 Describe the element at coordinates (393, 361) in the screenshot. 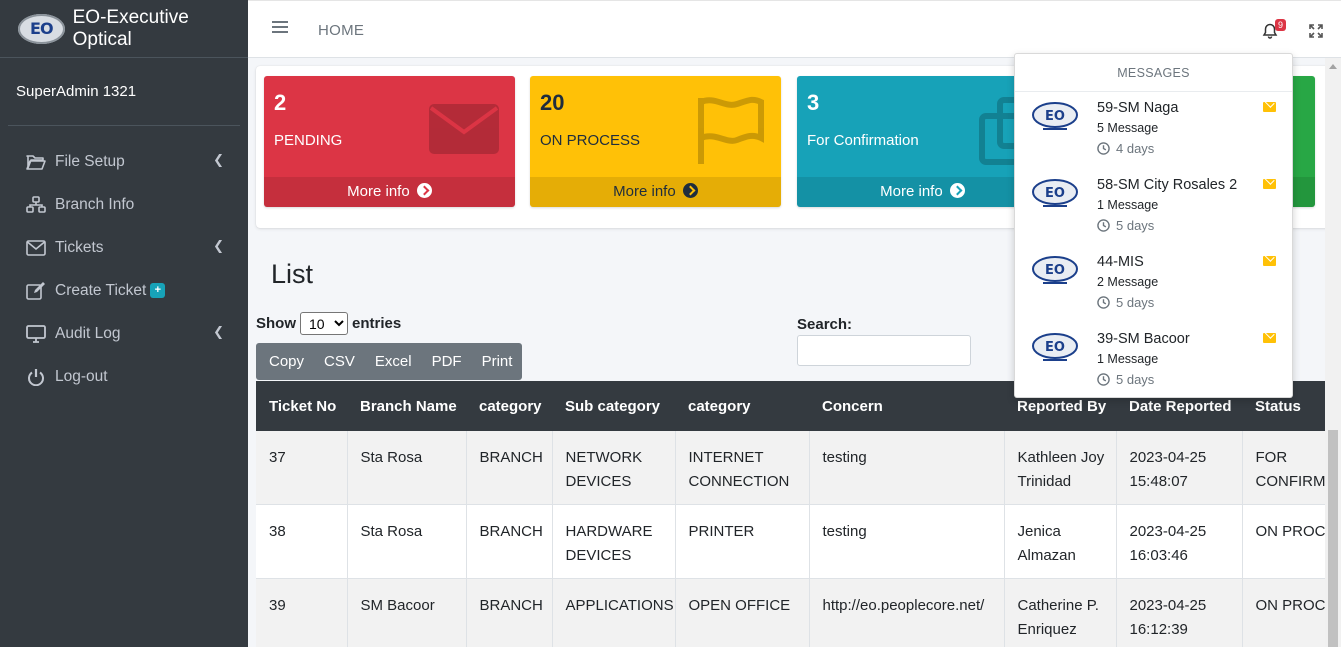

I see `excel-button: Excel` at that location.